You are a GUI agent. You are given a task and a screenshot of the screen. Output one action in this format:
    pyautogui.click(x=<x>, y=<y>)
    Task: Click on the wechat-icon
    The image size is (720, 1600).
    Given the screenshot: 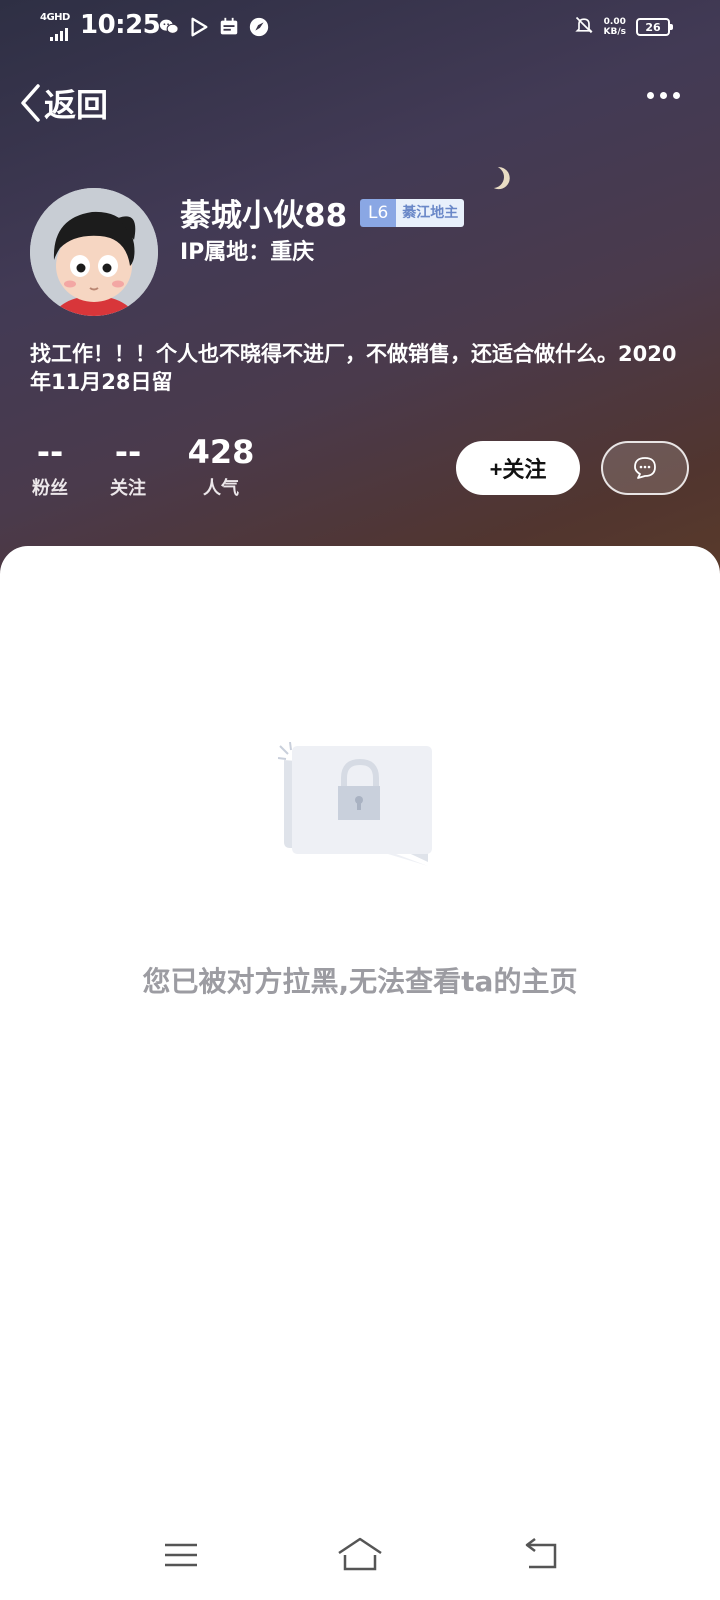 What is the action you would take?
    pyautogui.click(x=169, y=27)
    